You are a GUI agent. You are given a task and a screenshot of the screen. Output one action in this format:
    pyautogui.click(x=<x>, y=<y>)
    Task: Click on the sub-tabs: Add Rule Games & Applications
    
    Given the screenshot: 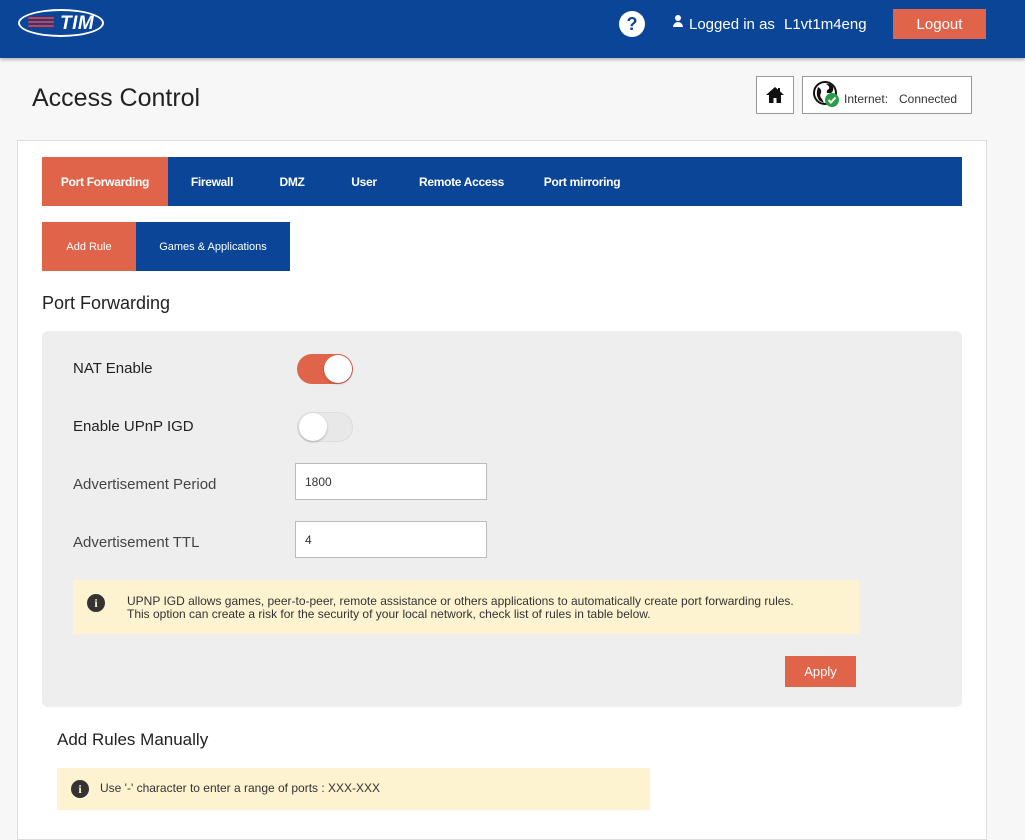 What is the action you would take?
    pyautogui.click(x=166, y=246)
    